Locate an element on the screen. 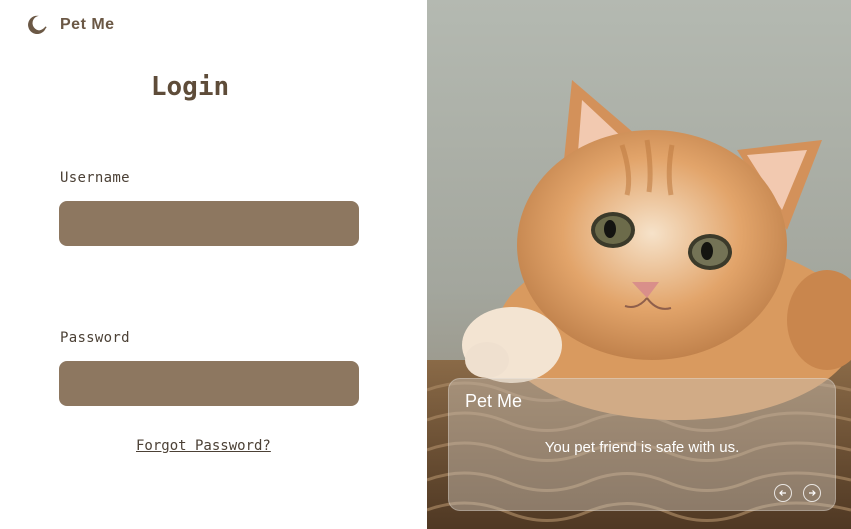 The width and height of the screenshot is (851, 529). previous-button is located at coordinates (783, 493).